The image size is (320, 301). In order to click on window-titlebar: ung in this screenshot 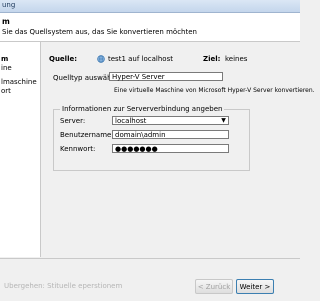, I will do `click(150, 6)`.